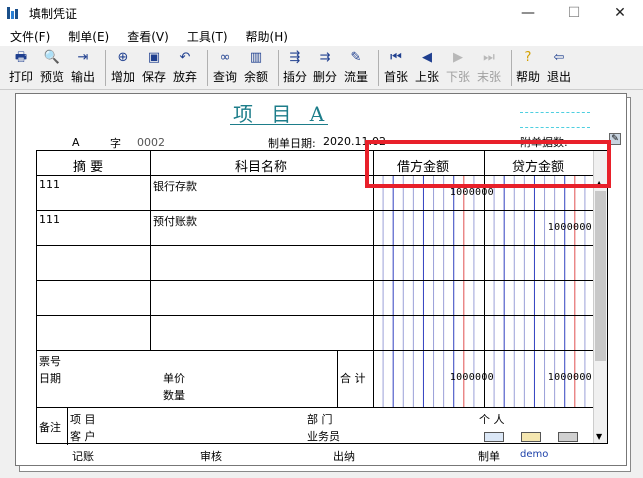 The width and height of the screenshot is (643, 478). I want to click on export-icon: ⇥, so click(83, 57).